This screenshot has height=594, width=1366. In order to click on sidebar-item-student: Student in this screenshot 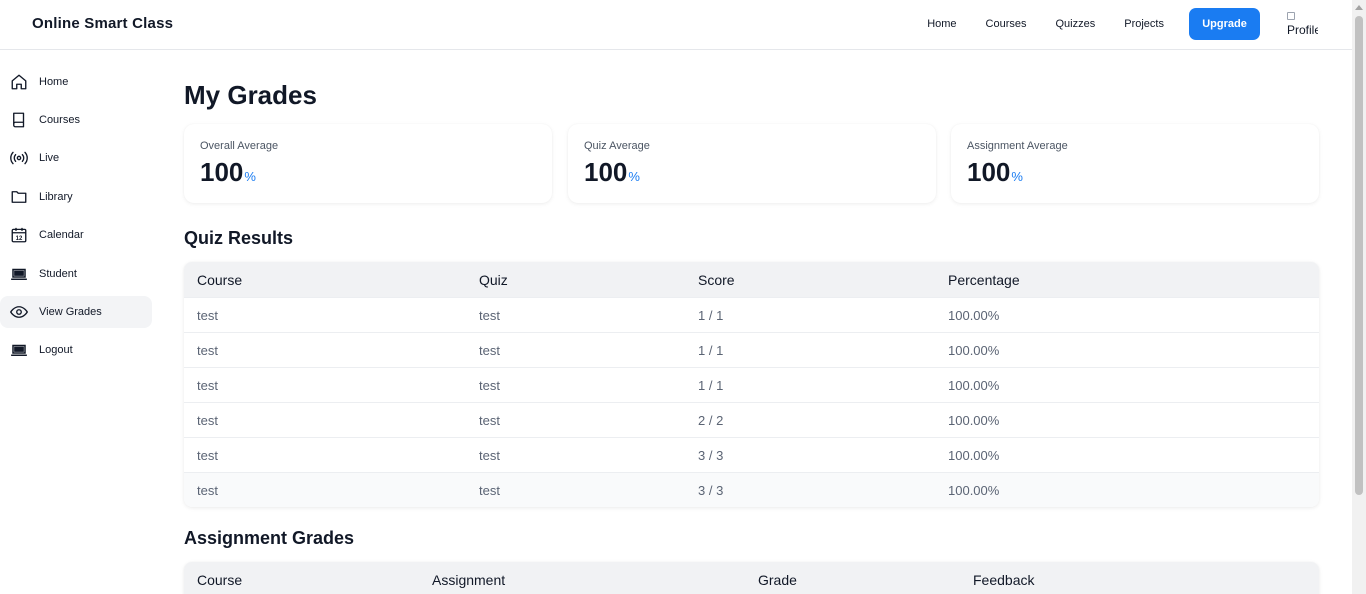, I will do `click(76, 274)`.